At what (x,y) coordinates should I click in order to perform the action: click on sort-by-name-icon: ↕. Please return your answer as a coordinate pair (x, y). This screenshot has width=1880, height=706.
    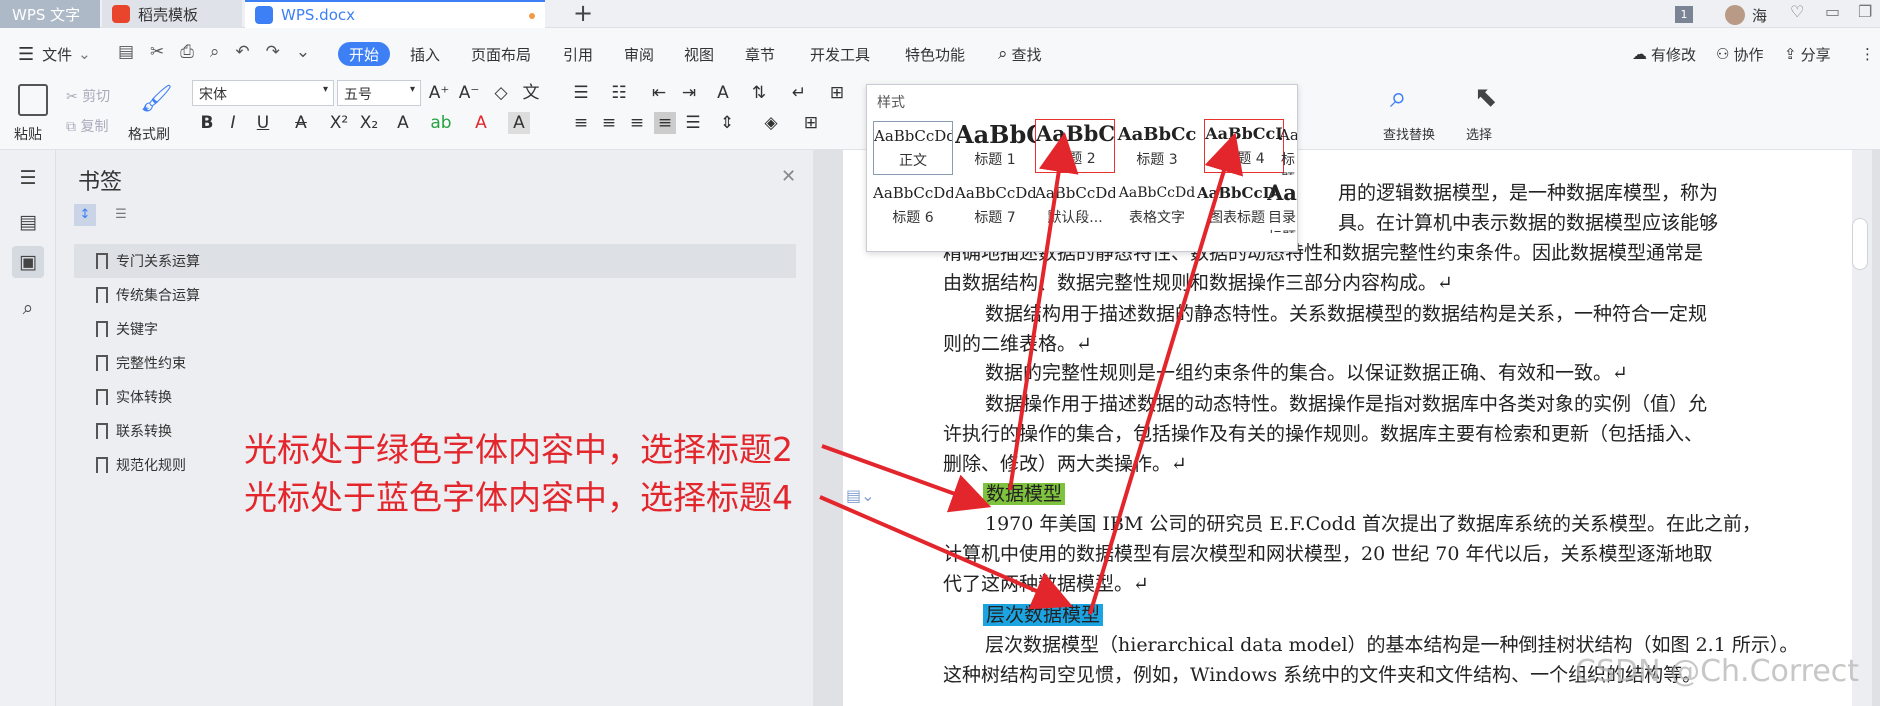
    Looking at the image, I should click on (85, 215).